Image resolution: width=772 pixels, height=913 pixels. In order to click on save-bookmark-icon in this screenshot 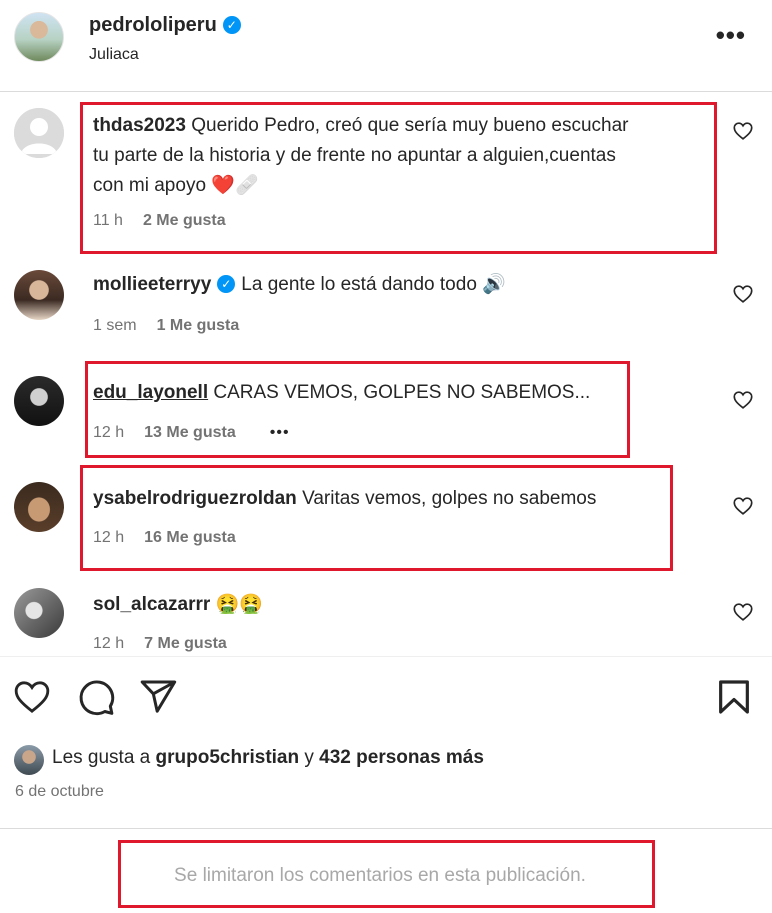, I will do `click(734, 697)`.